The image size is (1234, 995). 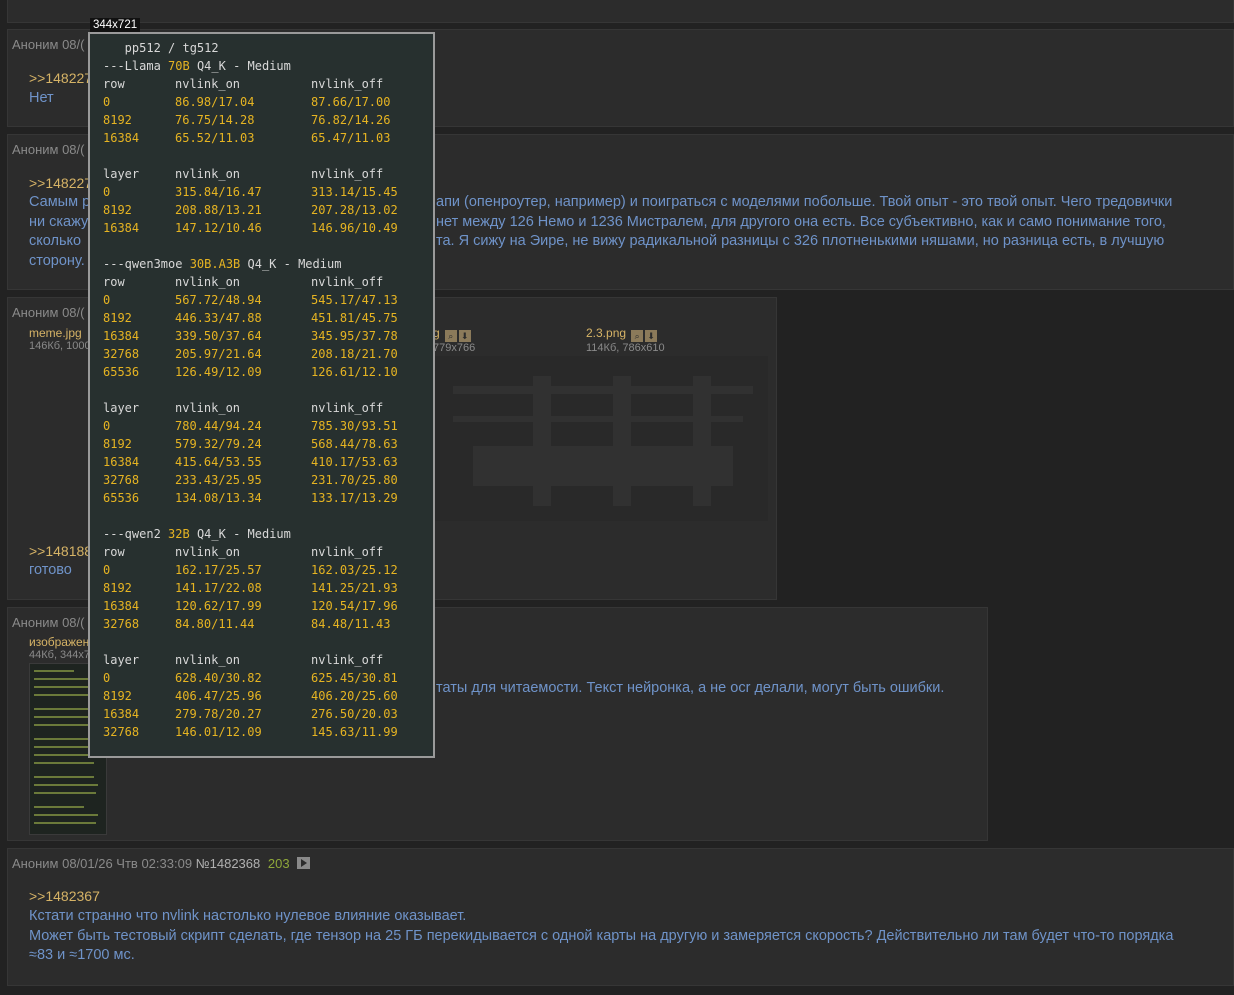 What do you see at coordinates (354, 192) in the screenshot?
I see `table-cell: 313.14/15.45` at bounding box center [354, 192].